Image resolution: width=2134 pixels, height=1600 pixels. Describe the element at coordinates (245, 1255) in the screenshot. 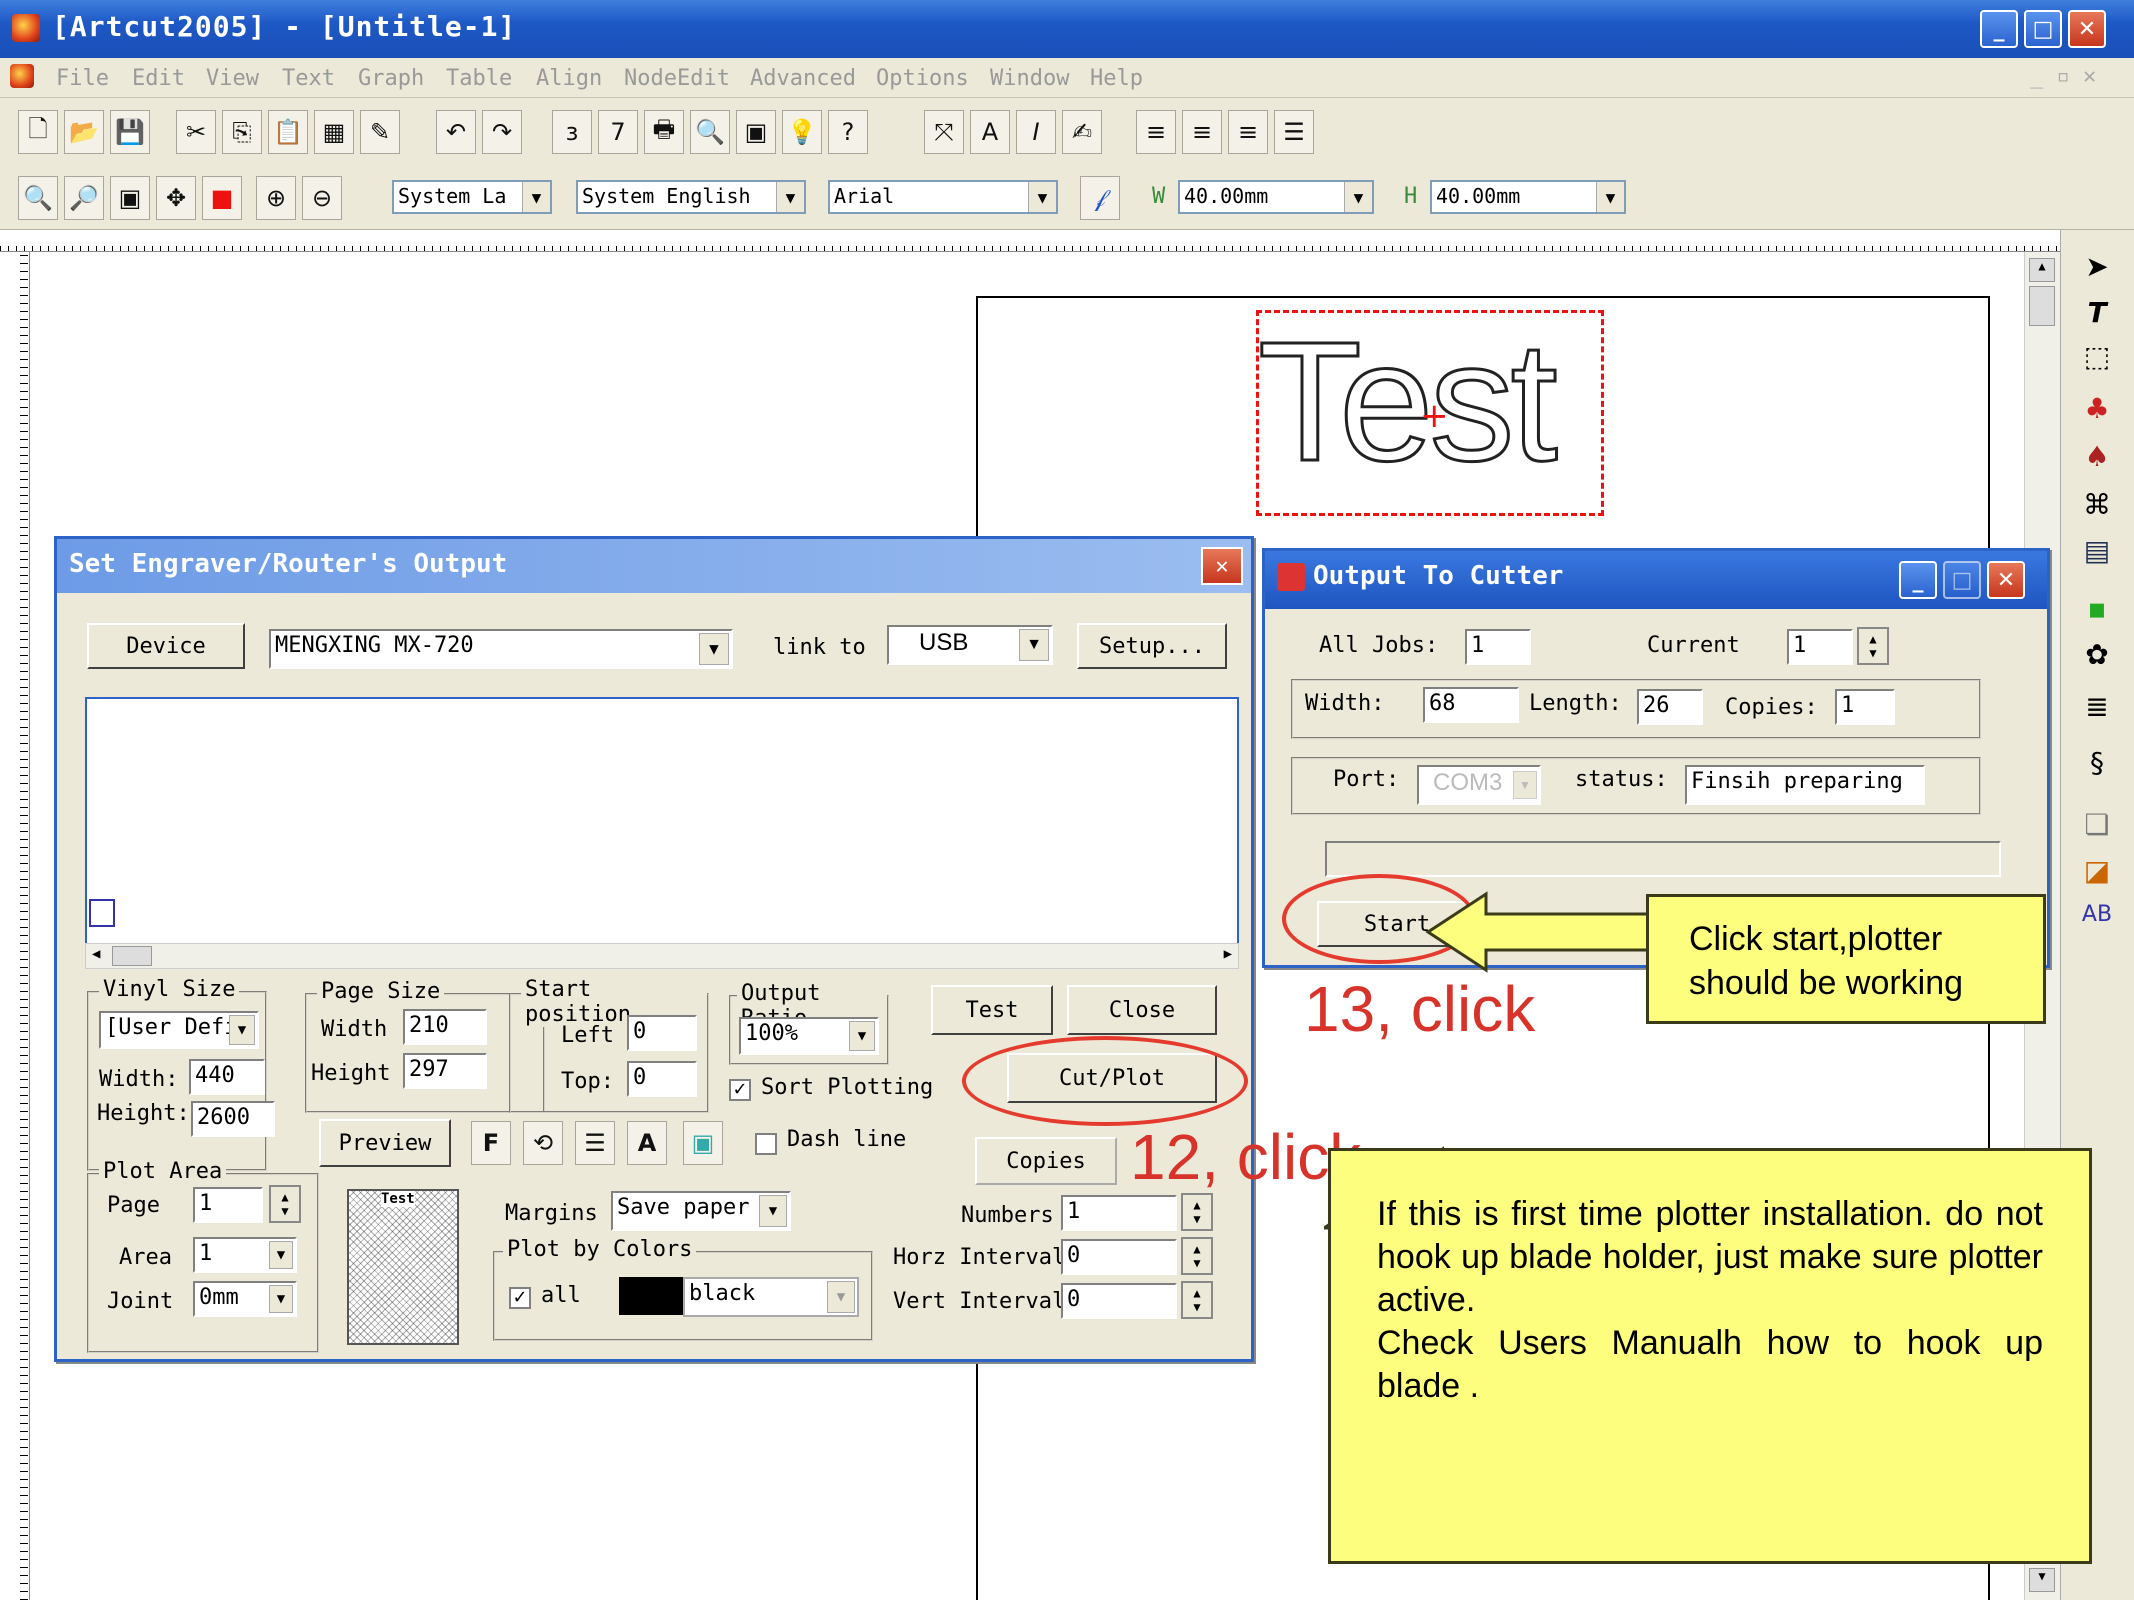

I see `area-select: 1 ▼` at that location.